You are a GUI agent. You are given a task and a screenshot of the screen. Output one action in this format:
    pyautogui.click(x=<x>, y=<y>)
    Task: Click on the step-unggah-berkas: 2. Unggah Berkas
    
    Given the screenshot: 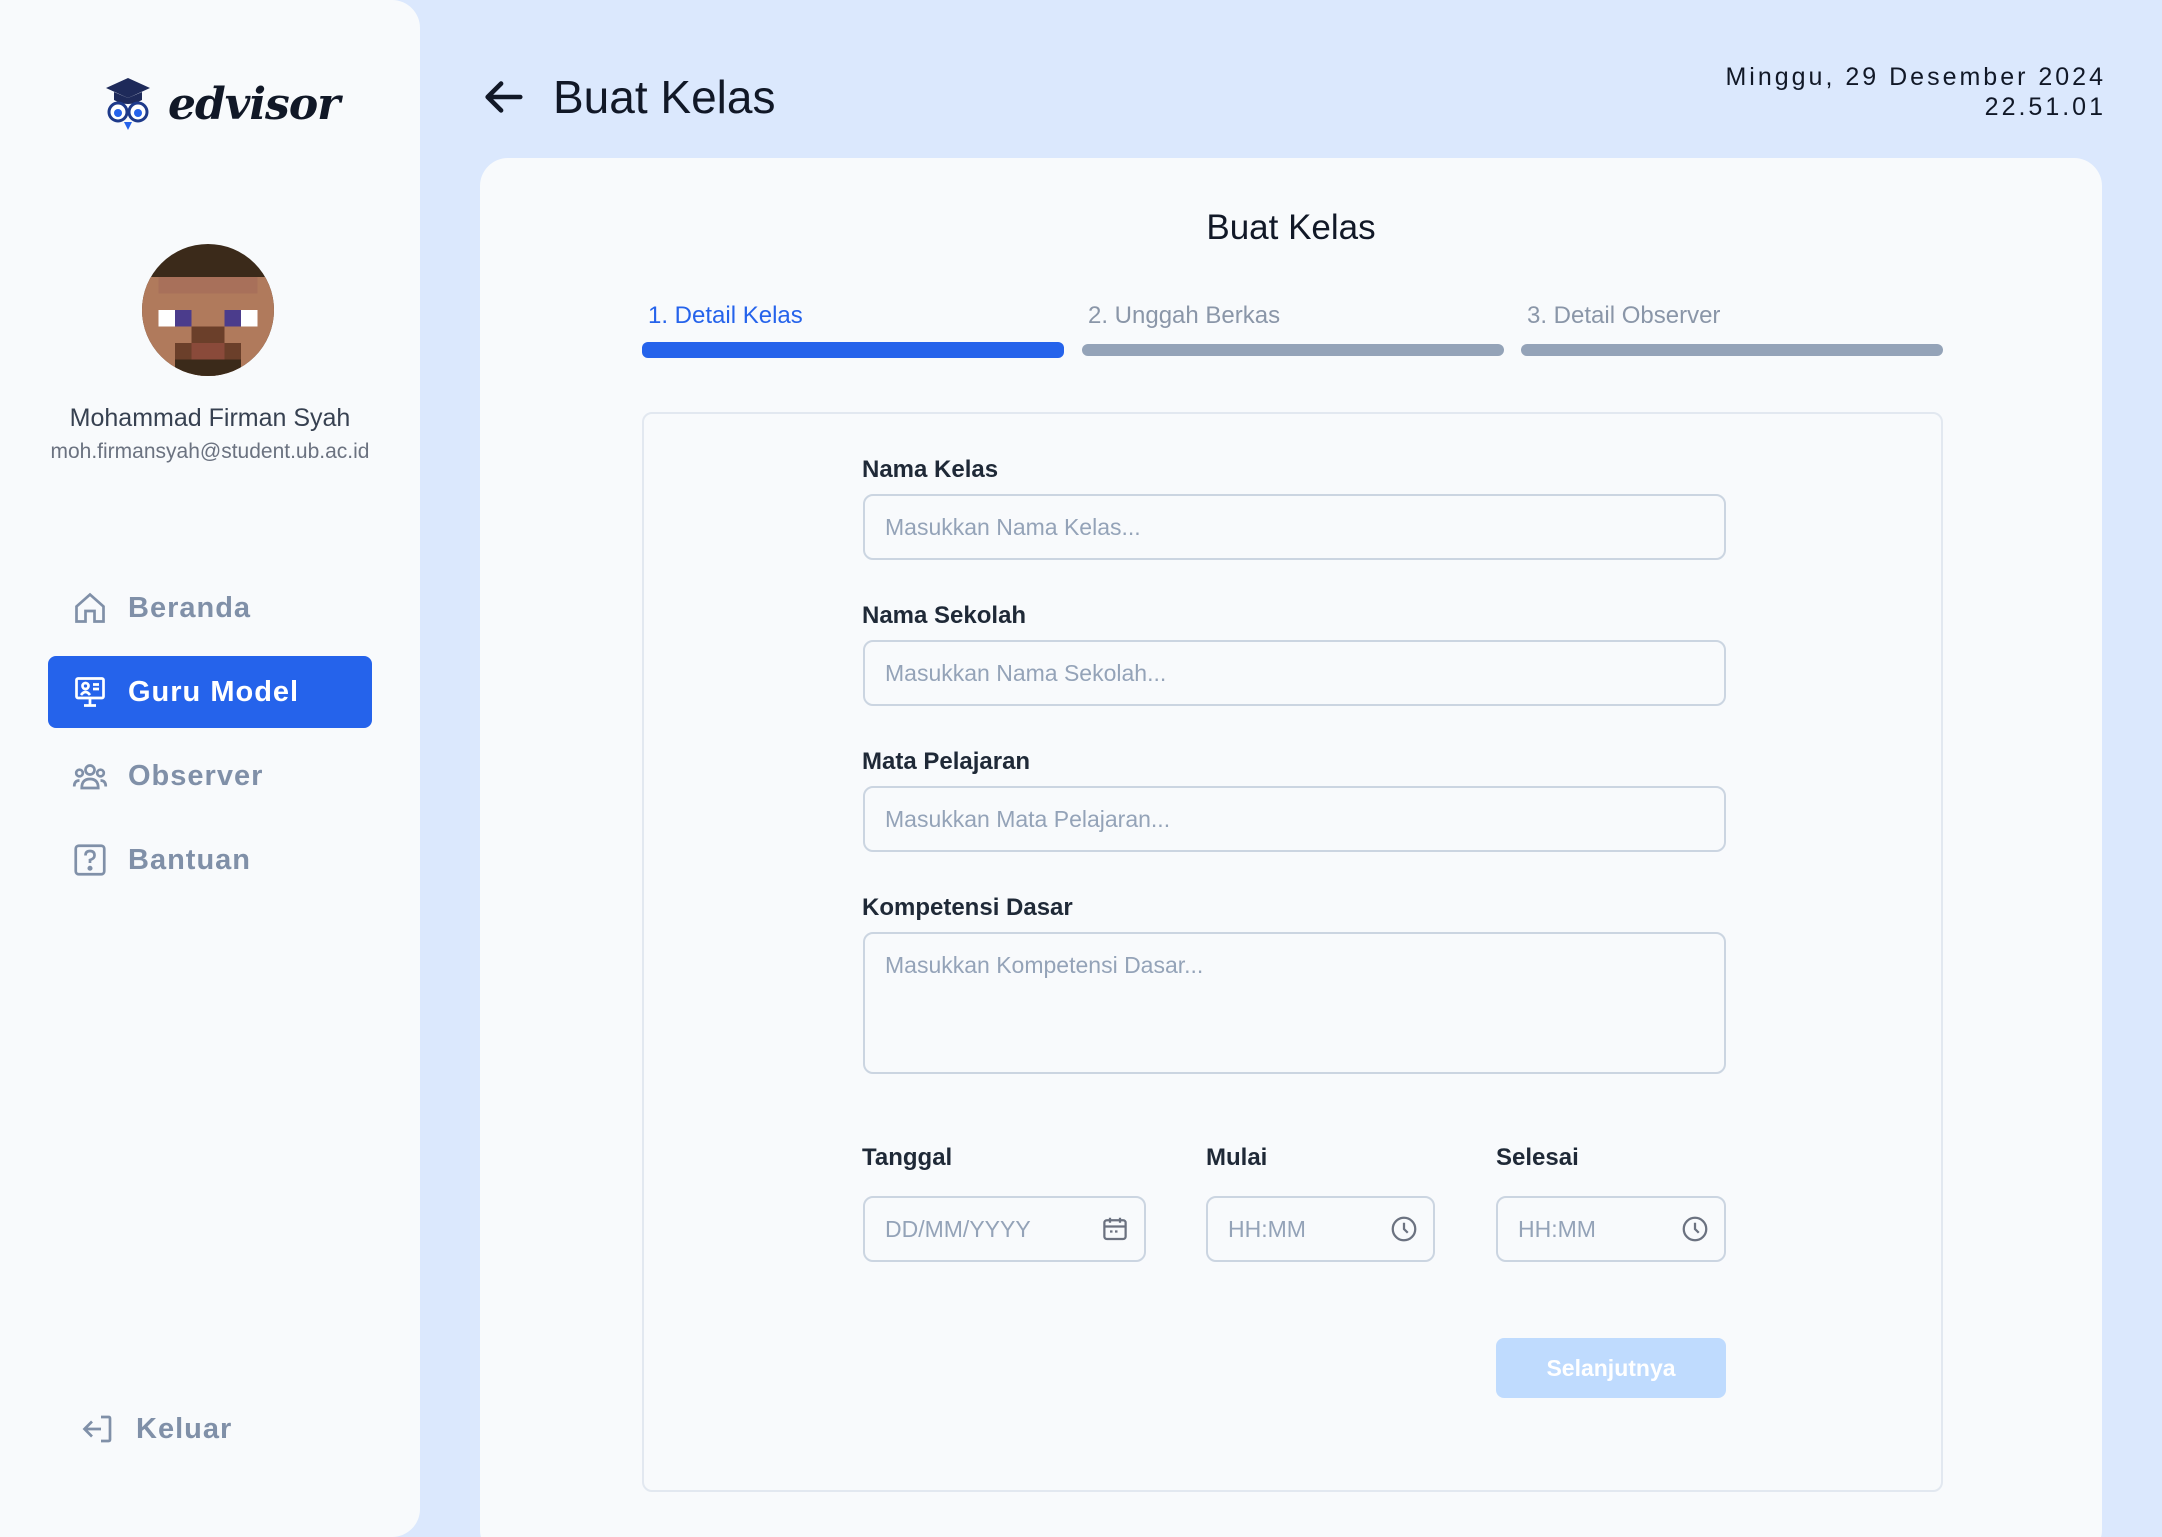 What is the action you would take?
    pyautogui.click(x=1293, y=329)
    